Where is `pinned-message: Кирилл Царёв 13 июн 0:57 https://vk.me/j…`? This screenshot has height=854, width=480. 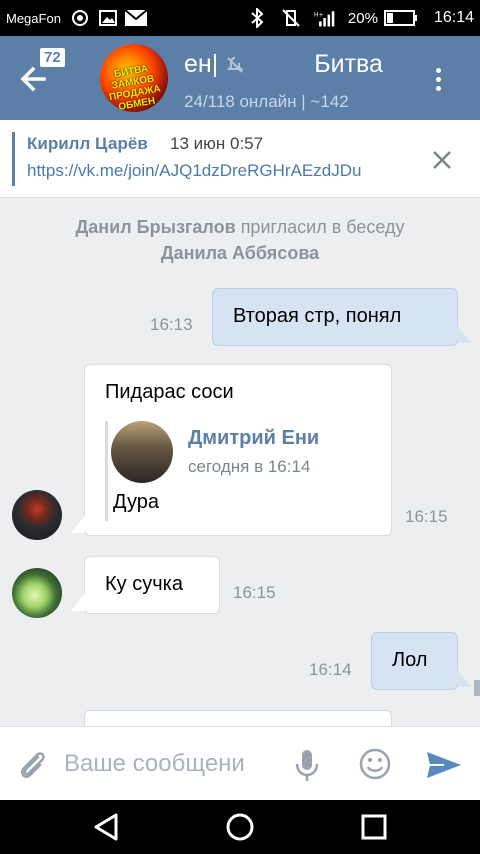 pinned-message: Кирилл Царёв 13 июн 0:57 https://vk.me/j… is located at coordinates (240, 159).